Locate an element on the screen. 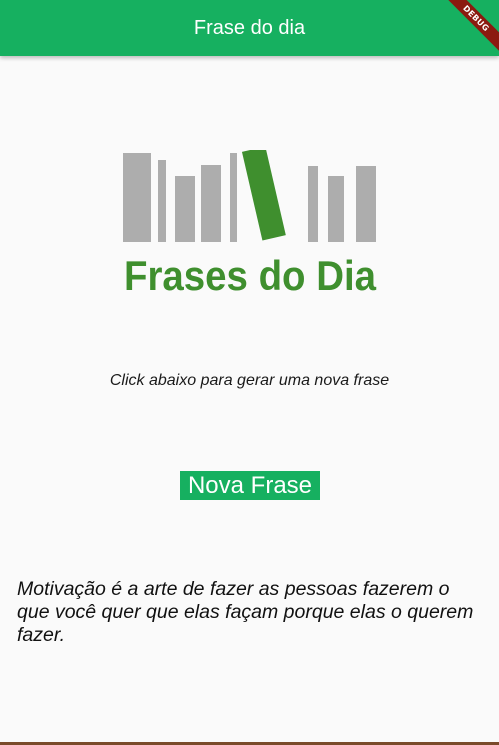  logo-text: Frases do Dia is located at coordinates (250, 273).